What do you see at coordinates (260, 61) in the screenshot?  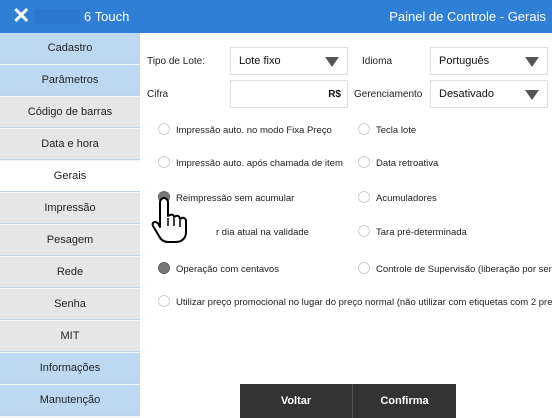 I see `tipo-lote-value: Lote fixo` at bounding box center [260, 61].